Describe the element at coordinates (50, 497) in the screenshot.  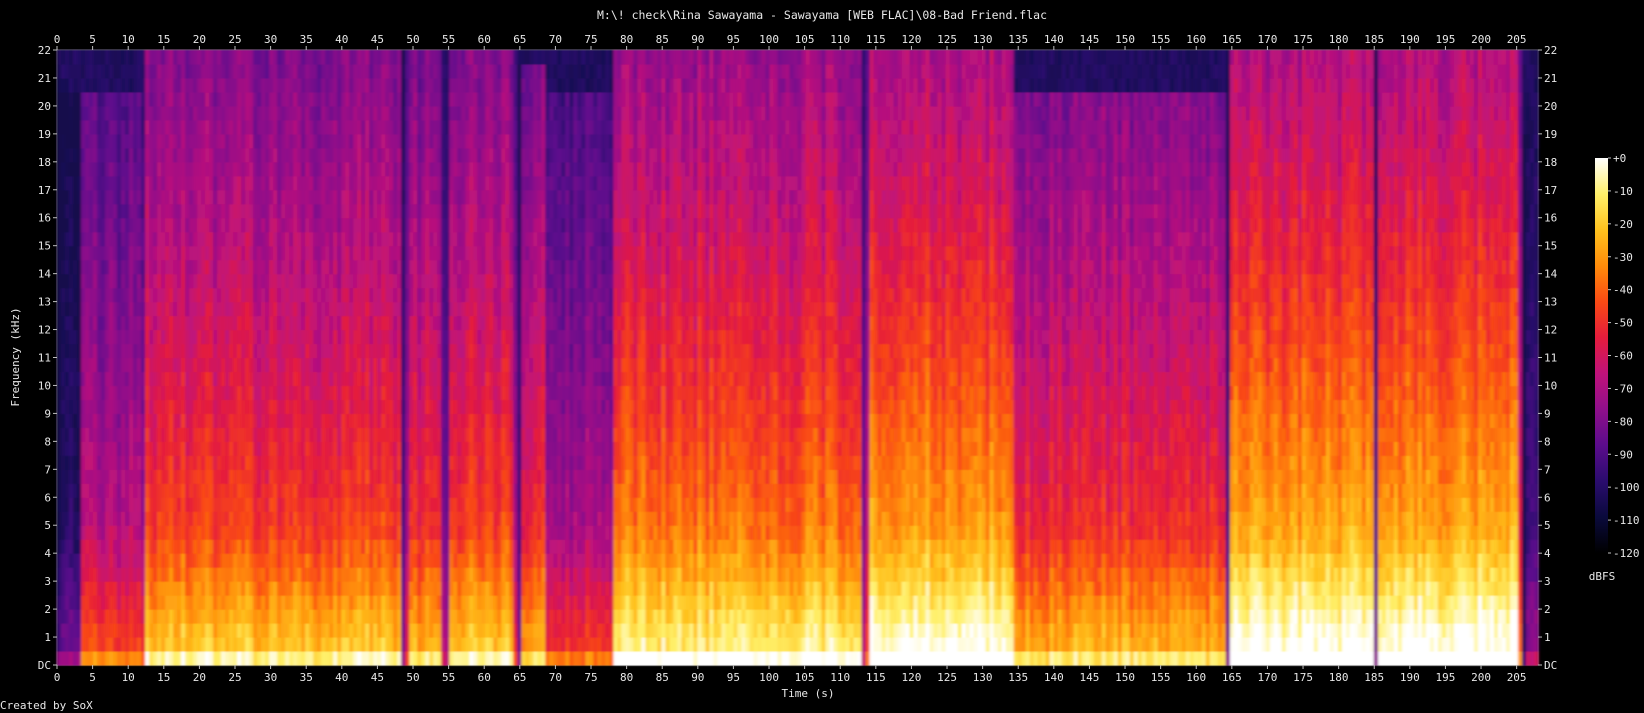
I see `y-tick-left: 6` at that location.